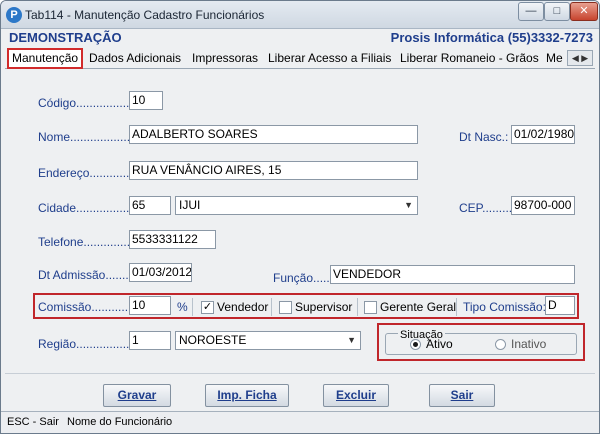 The image size is (600, 434). I want to click on prosis-logo-icon: P, so click(14, 15).